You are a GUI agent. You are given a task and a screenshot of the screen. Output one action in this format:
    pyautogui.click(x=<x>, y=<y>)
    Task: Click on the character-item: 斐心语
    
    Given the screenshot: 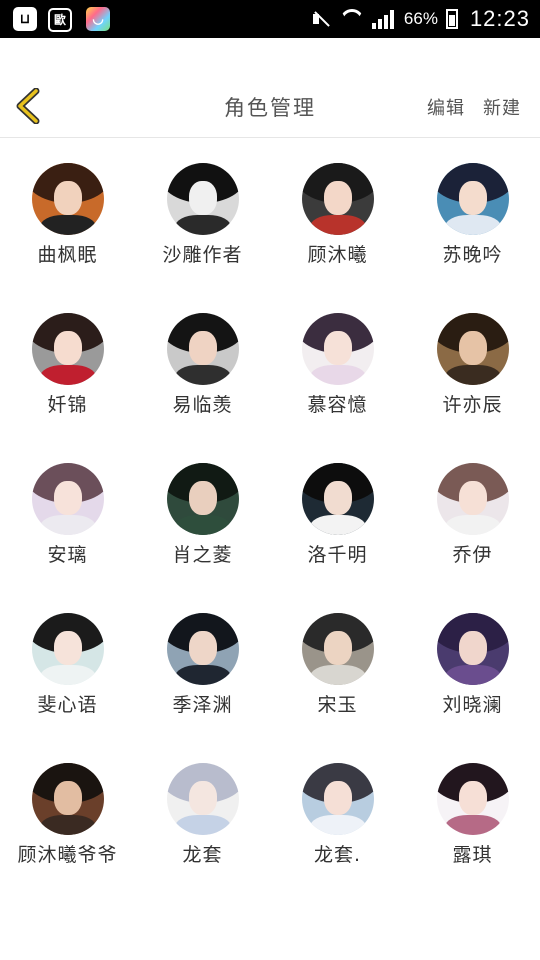 What is the action you would take?
    pyautogui.click(x=67, y=663)
    